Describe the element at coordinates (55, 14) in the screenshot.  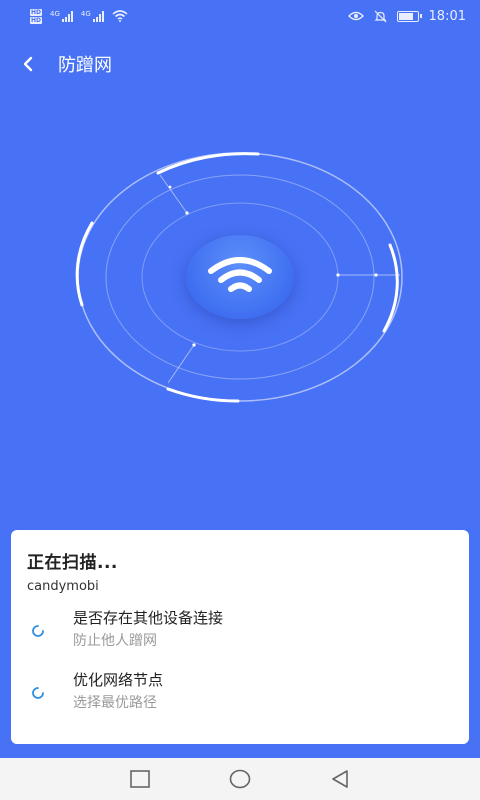
I see `network-type-1: 4G` at that location.